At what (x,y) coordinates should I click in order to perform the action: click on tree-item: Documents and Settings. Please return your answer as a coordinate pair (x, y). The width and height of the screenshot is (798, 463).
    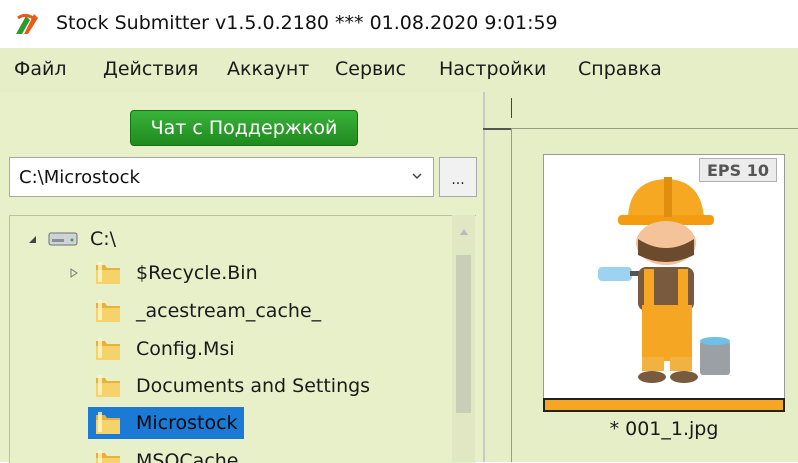
    Looking at the image, I should click on (233, 386).